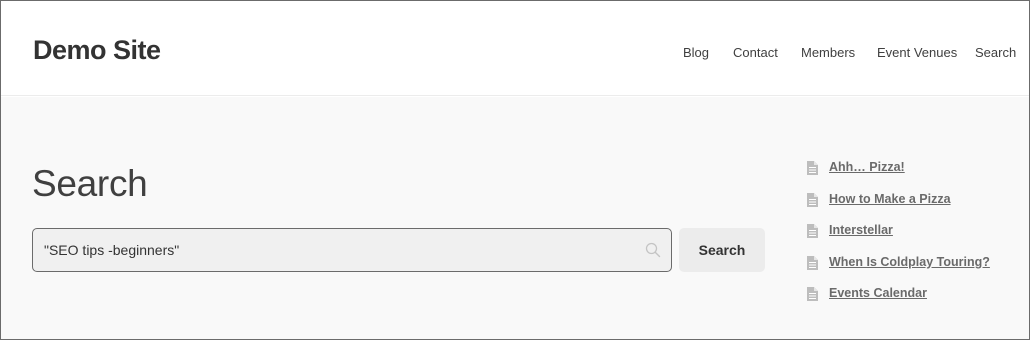 This screenshot has width=1030, height=340. I want to click on post-link-events-calendar: Events Calendar, so click(878, 293).